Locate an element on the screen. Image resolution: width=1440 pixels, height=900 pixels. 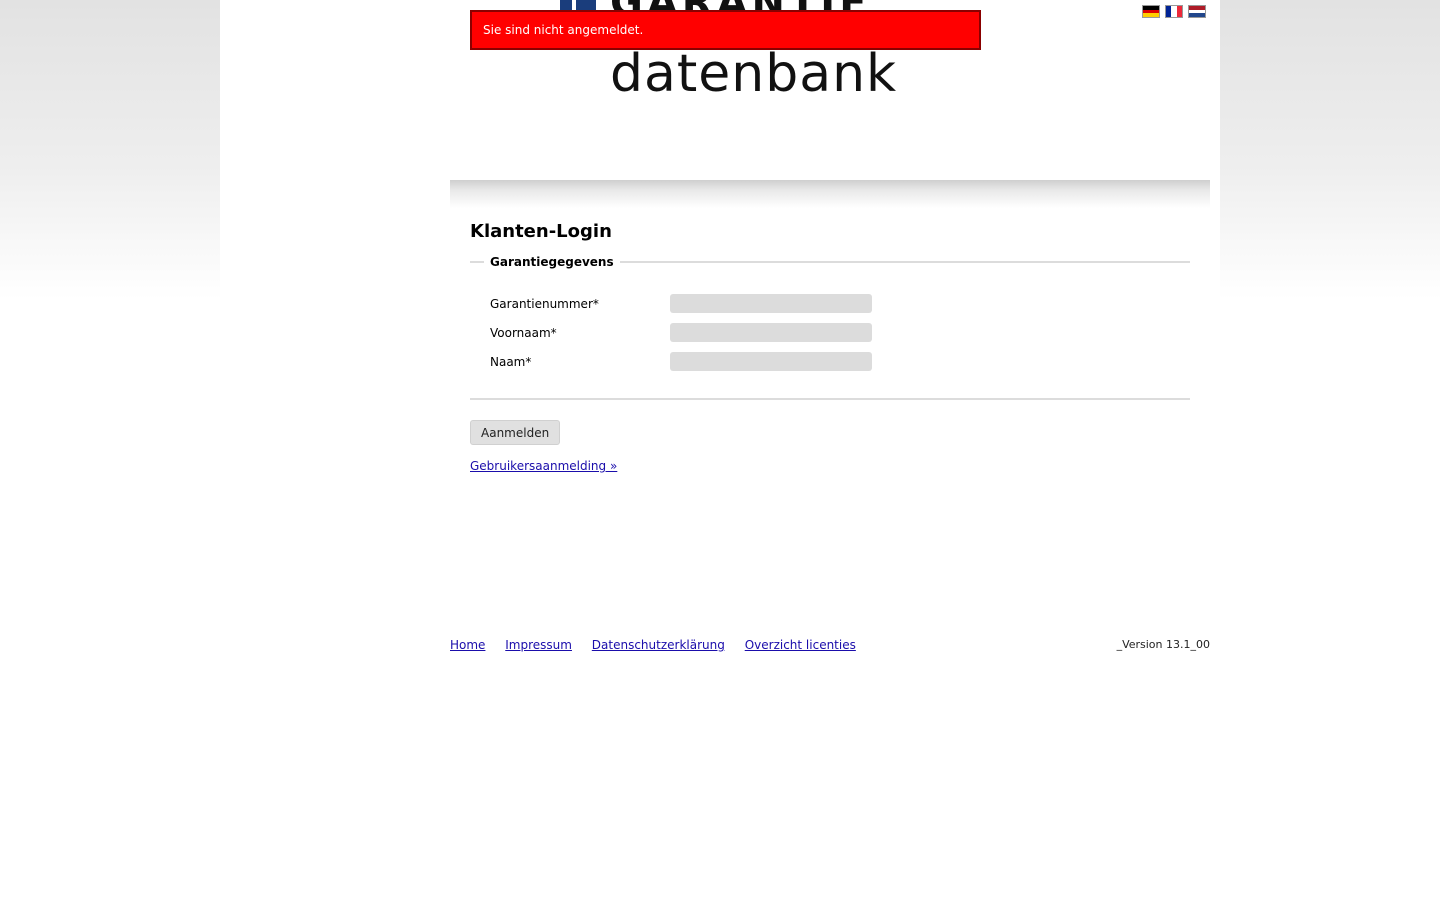
page-title: Klanten-Login is located at coordinates (541, 231).